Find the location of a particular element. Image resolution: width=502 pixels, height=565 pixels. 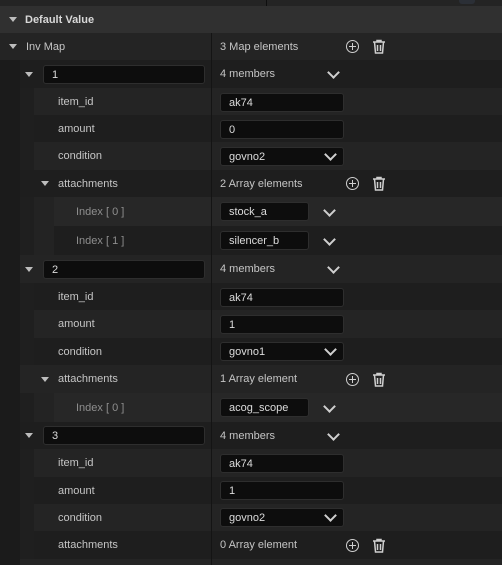

map-key-field: 1 is located at coordinates (124, 74).